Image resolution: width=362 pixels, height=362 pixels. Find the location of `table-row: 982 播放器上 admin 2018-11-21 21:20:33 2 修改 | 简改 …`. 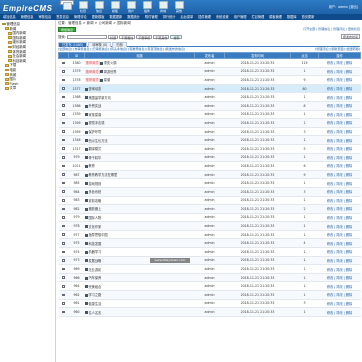

table-row: 982 播放器上 admin 2018-11-21 21:20:33 2 修改 | 简改 … is located at coordinates (209, 209).